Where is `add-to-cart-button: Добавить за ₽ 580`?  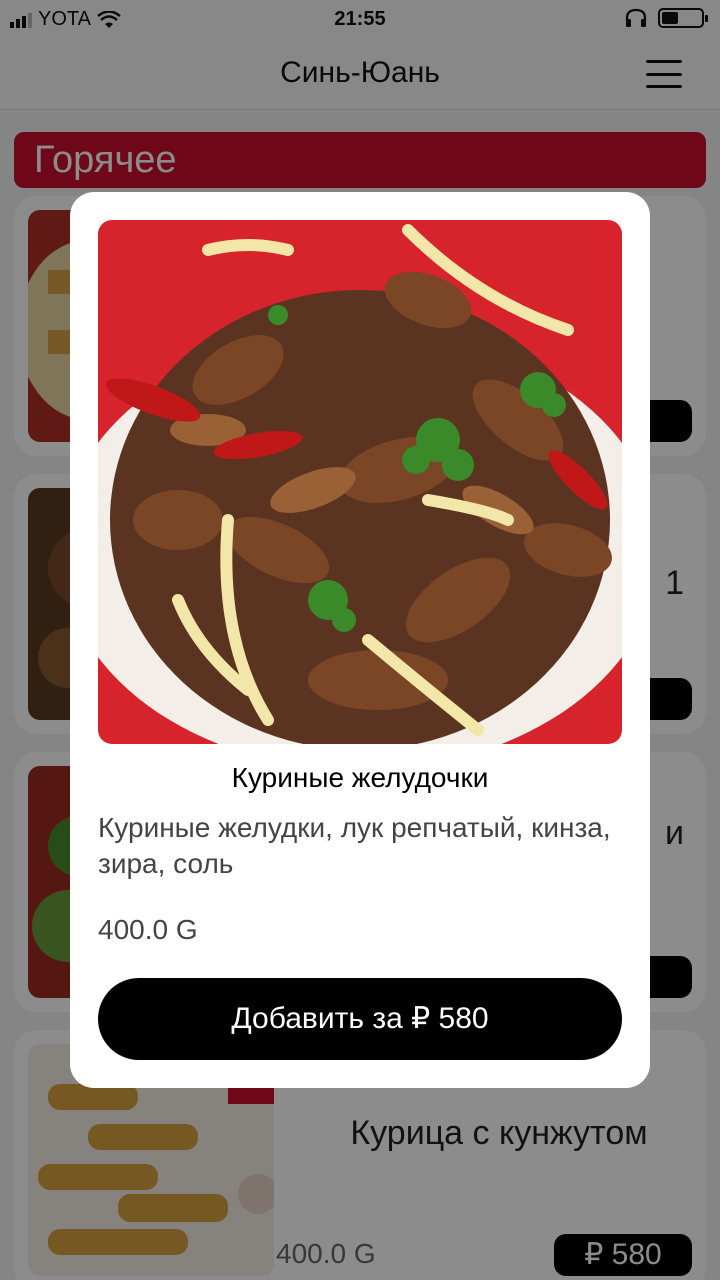
add-to-cart-button: Добавить за ₽ 580 is located at coordinates (360, 1019).